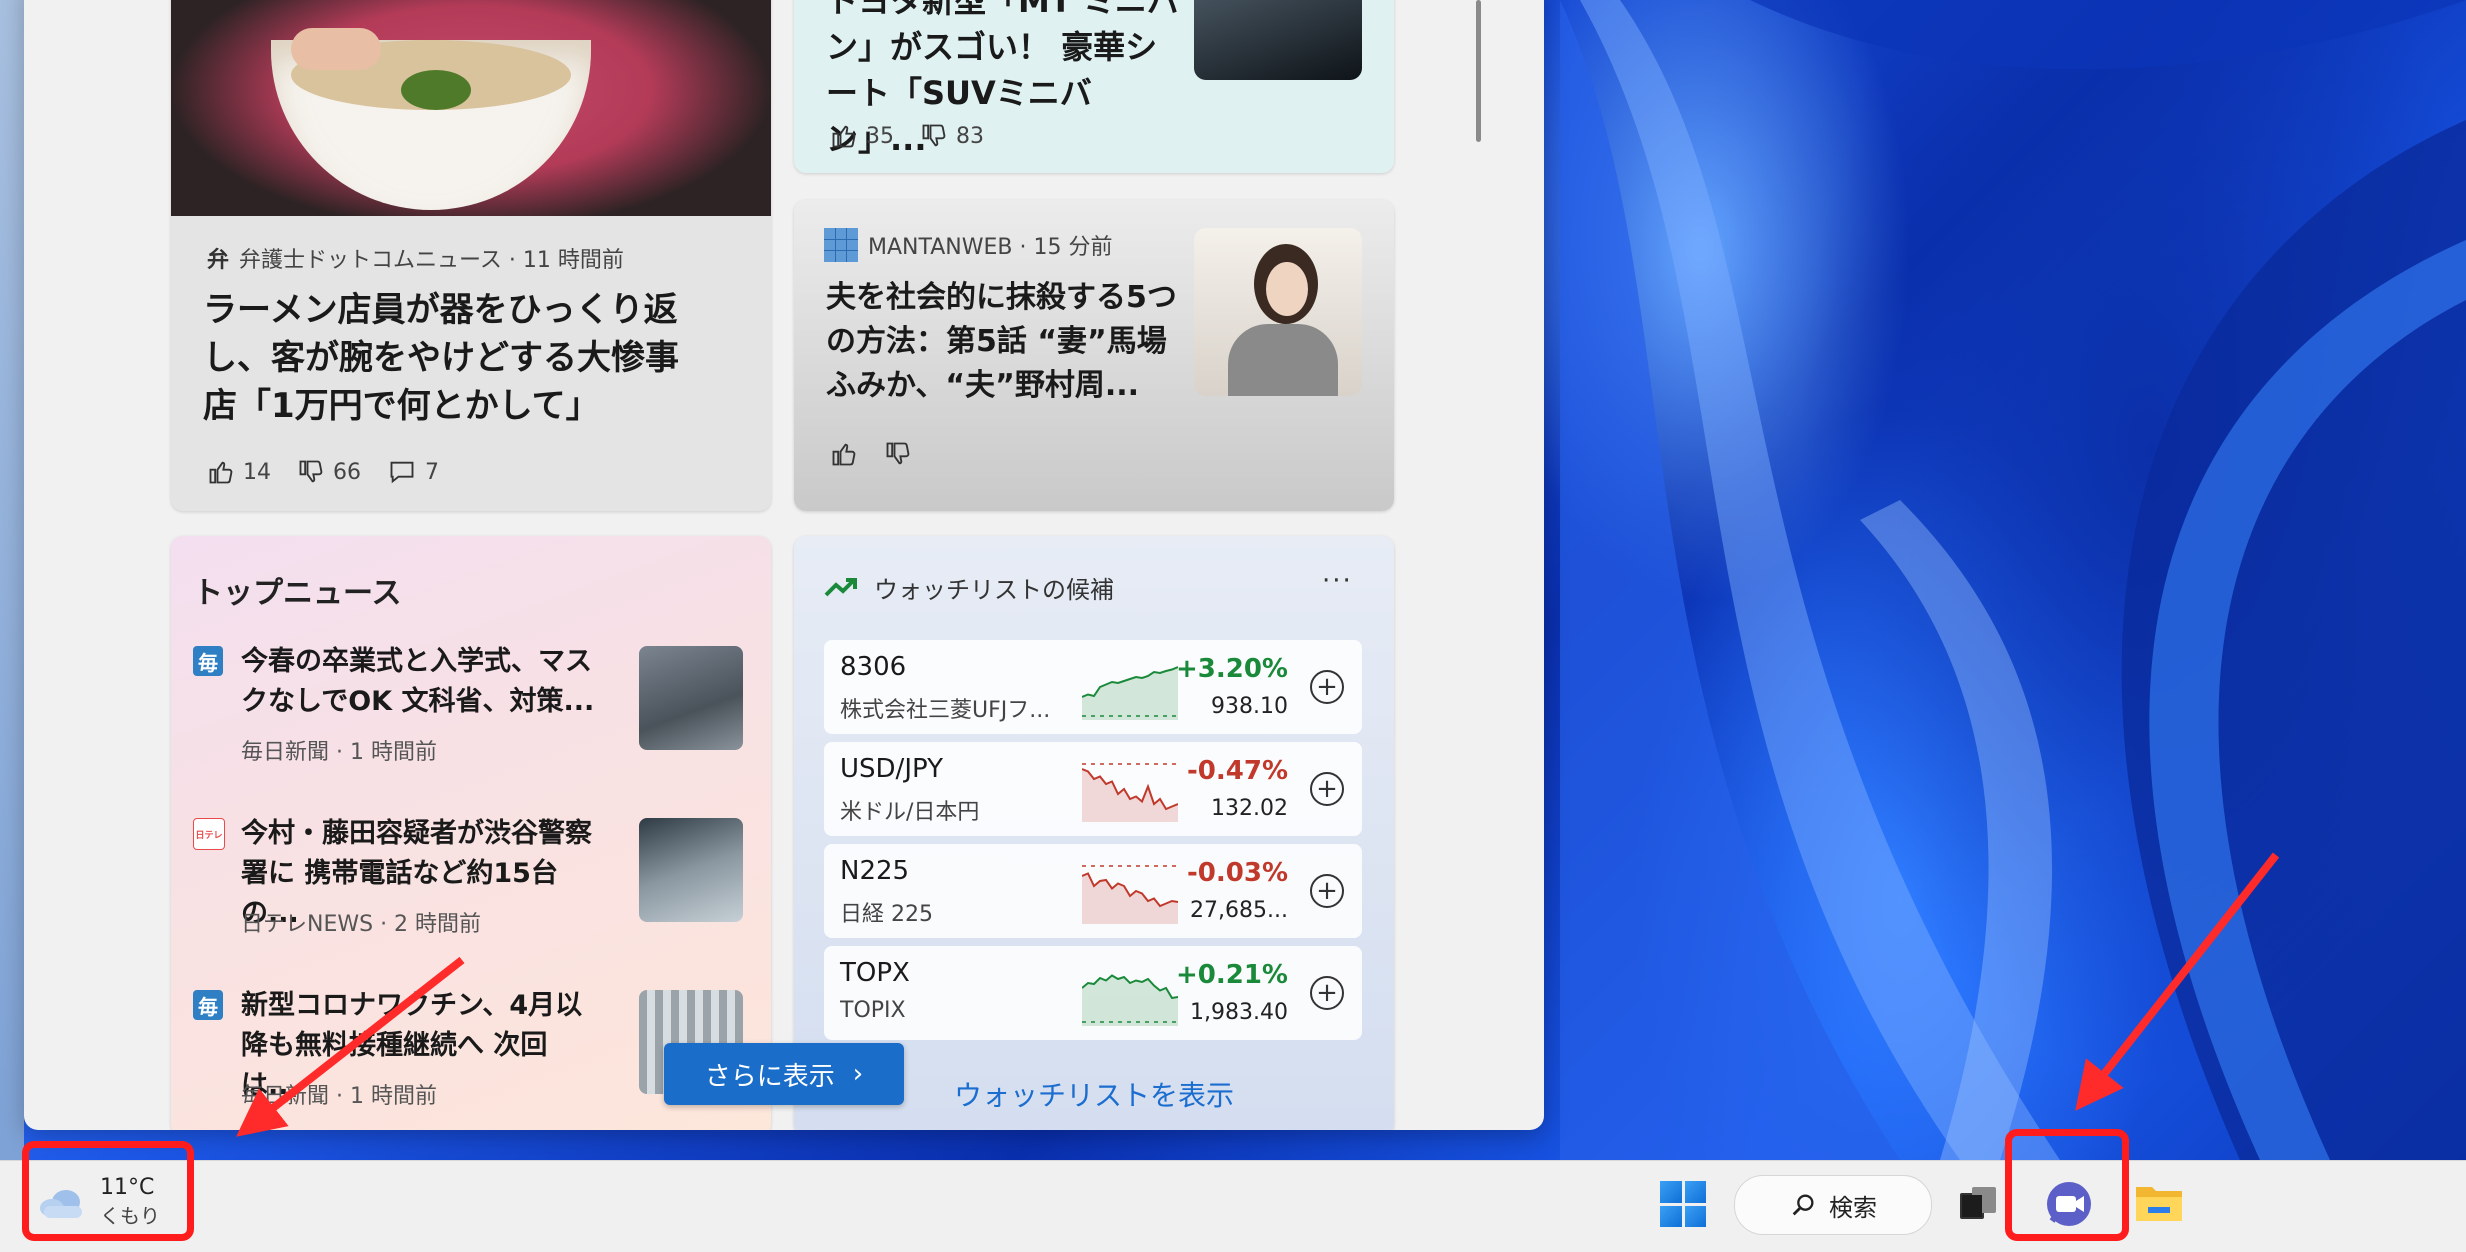  What do you see at coordinates (841, 245) in the screenshot?
I see `mantanweb-logo` at bounding box center [841, 245].